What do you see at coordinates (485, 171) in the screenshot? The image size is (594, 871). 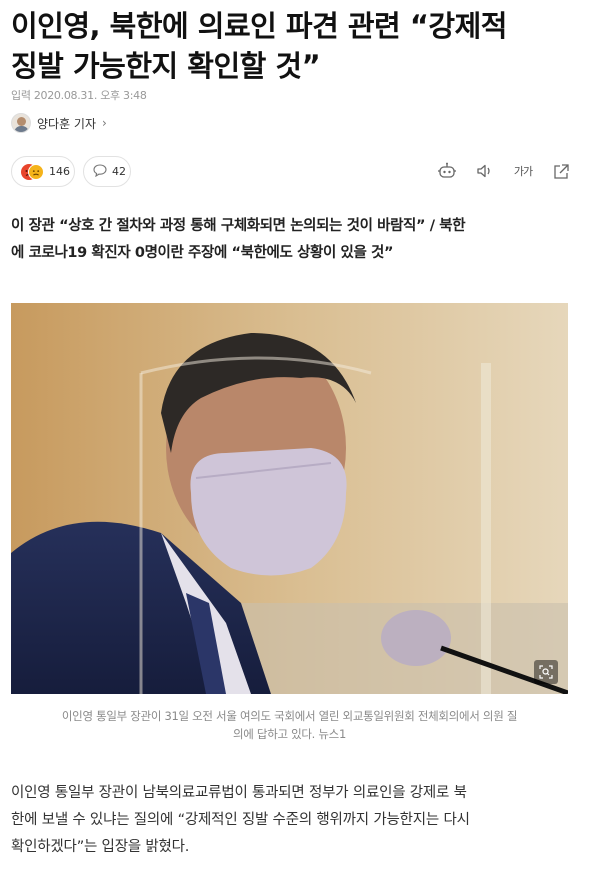 I see `speaker-icon` at bounding box center [485, 171].